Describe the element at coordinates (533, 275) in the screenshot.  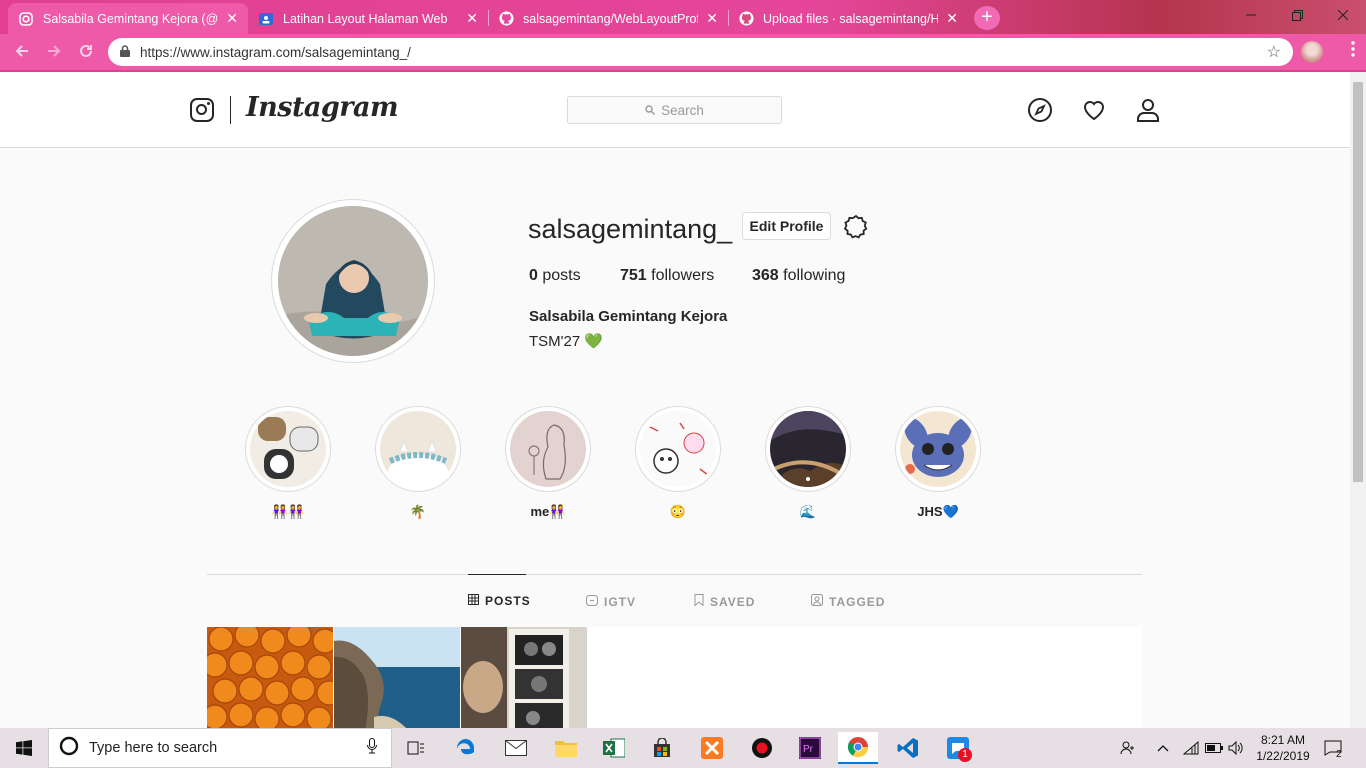
I see `posts-count: 0` at that location.